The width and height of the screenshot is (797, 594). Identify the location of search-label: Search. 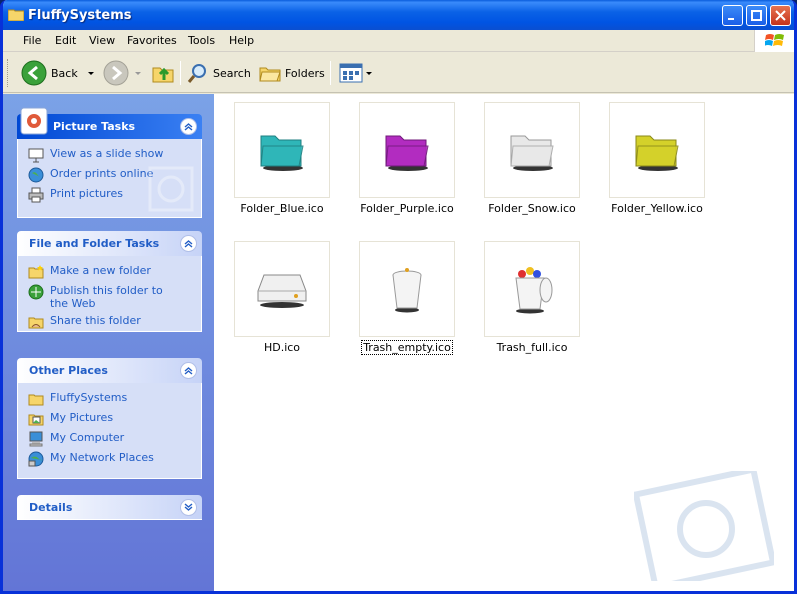
(232, 73).